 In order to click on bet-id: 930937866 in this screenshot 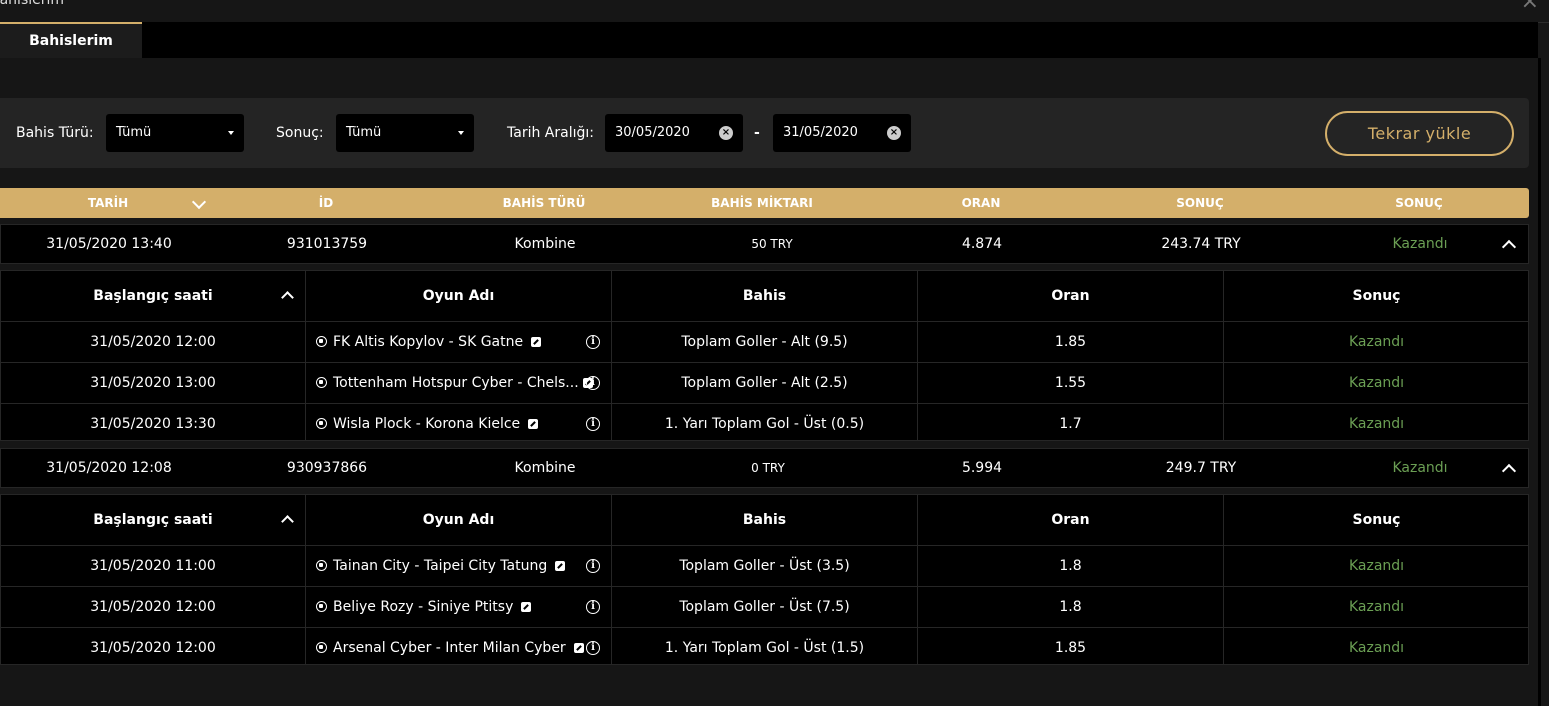, I will do `click(327, 468)`.